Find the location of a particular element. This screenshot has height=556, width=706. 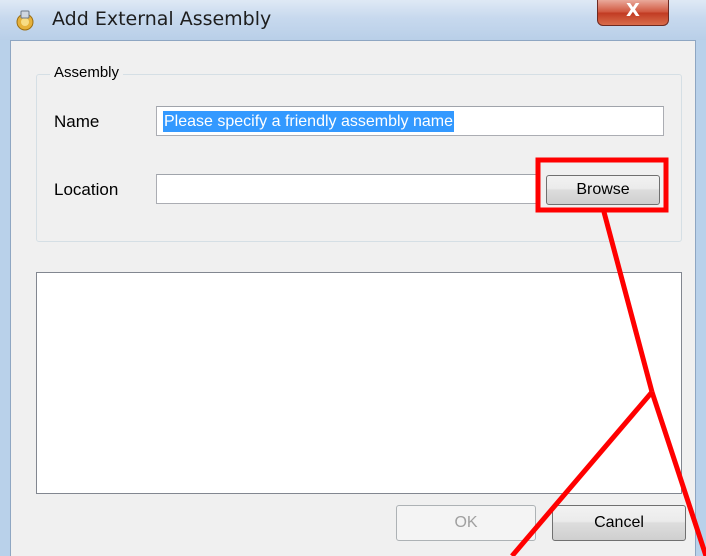

location-label: Location is located at coordinates (86, 189).